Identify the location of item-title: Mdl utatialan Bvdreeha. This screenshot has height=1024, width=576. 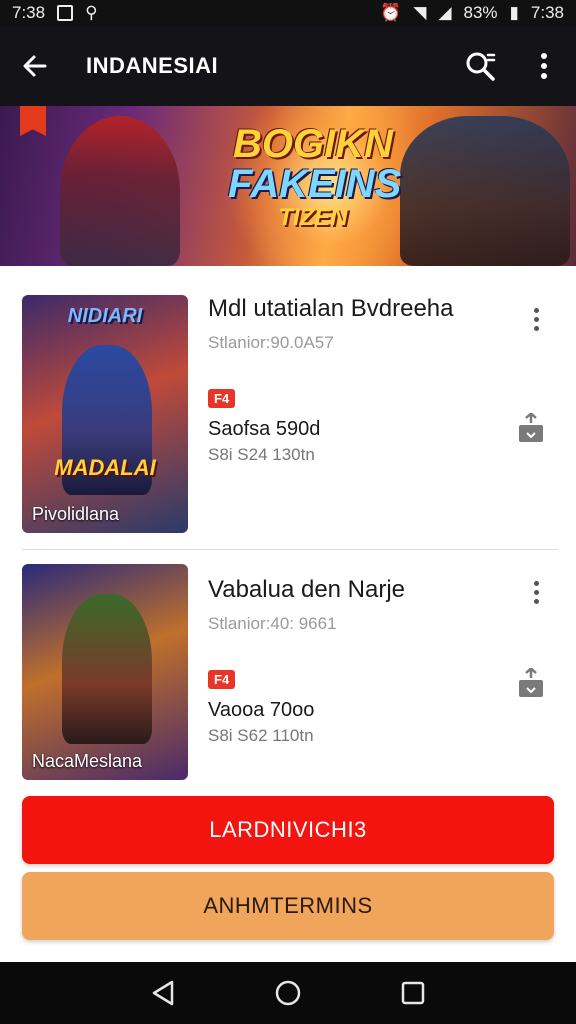
(331, 308).